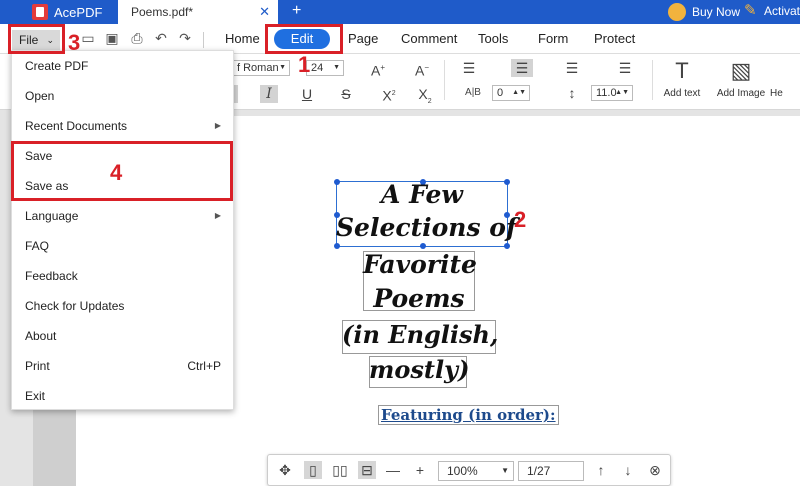  What do you see at coordinates (325, 68) in the screenshot?
I see `font-size-select: 24 ▼` at bounding box center [325, 68].